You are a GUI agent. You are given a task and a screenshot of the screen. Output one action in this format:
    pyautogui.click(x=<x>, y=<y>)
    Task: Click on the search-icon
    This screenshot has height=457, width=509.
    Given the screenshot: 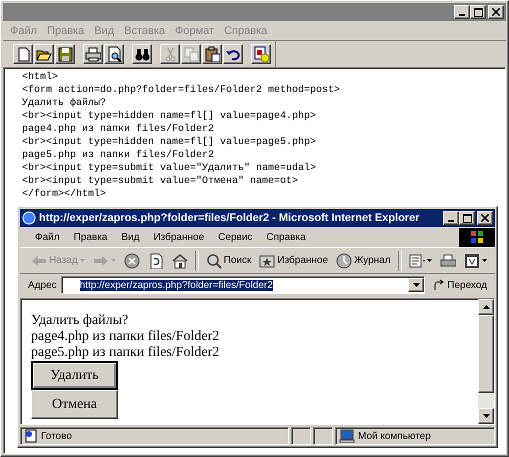 What is the action you would take?
    pyautogui.click(x=214, y=260)
    